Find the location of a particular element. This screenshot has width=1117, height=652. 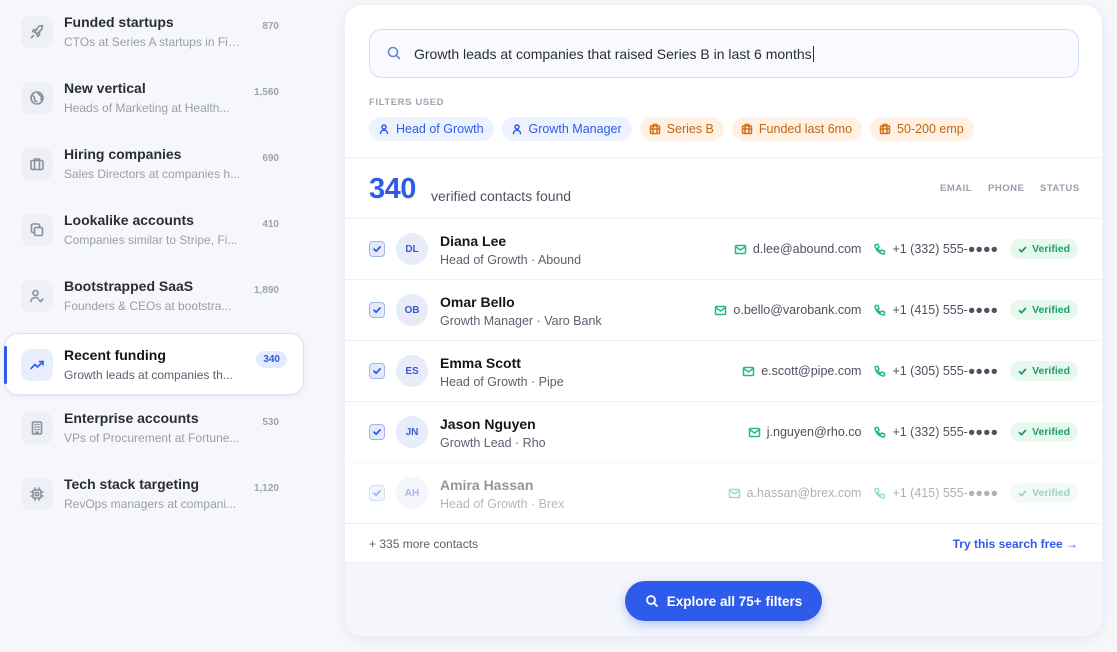

rocket-icon is located at coordinates (37, 32).